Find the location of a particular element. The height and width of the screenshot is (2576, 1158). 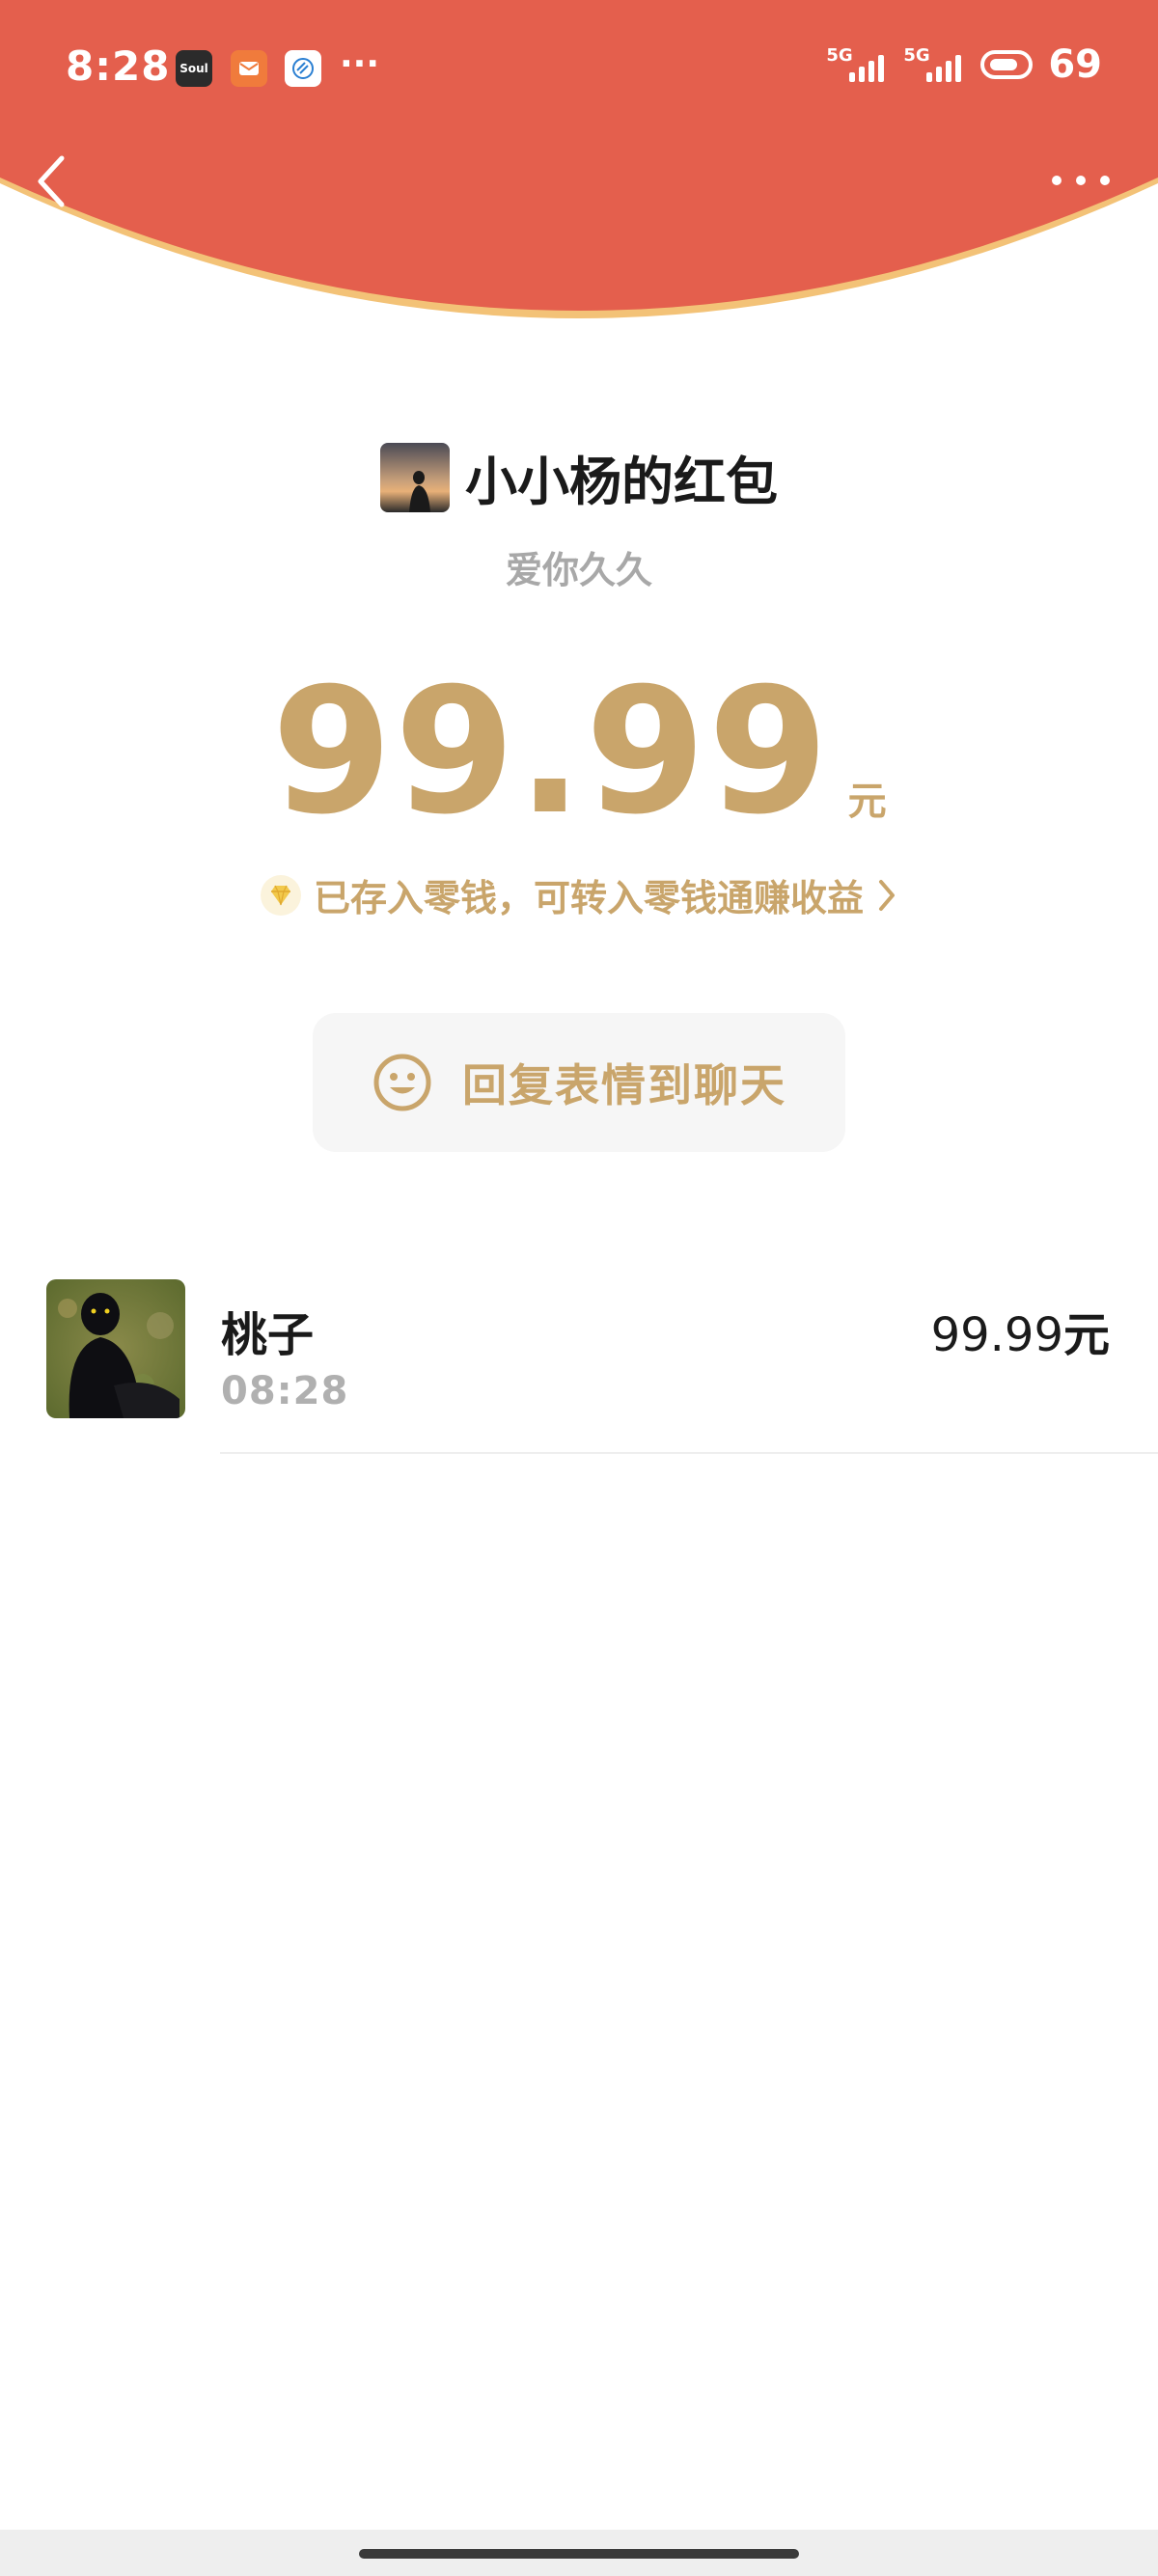

sender-header: 小小杨的红包 is located at coordinates (579, 477).